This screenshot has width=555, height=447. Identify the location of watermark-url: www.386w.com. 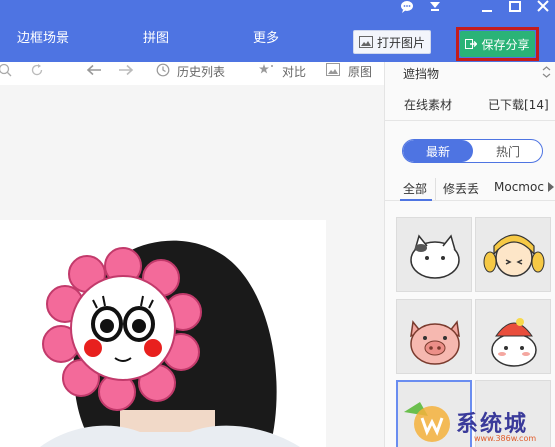
(505, 438).